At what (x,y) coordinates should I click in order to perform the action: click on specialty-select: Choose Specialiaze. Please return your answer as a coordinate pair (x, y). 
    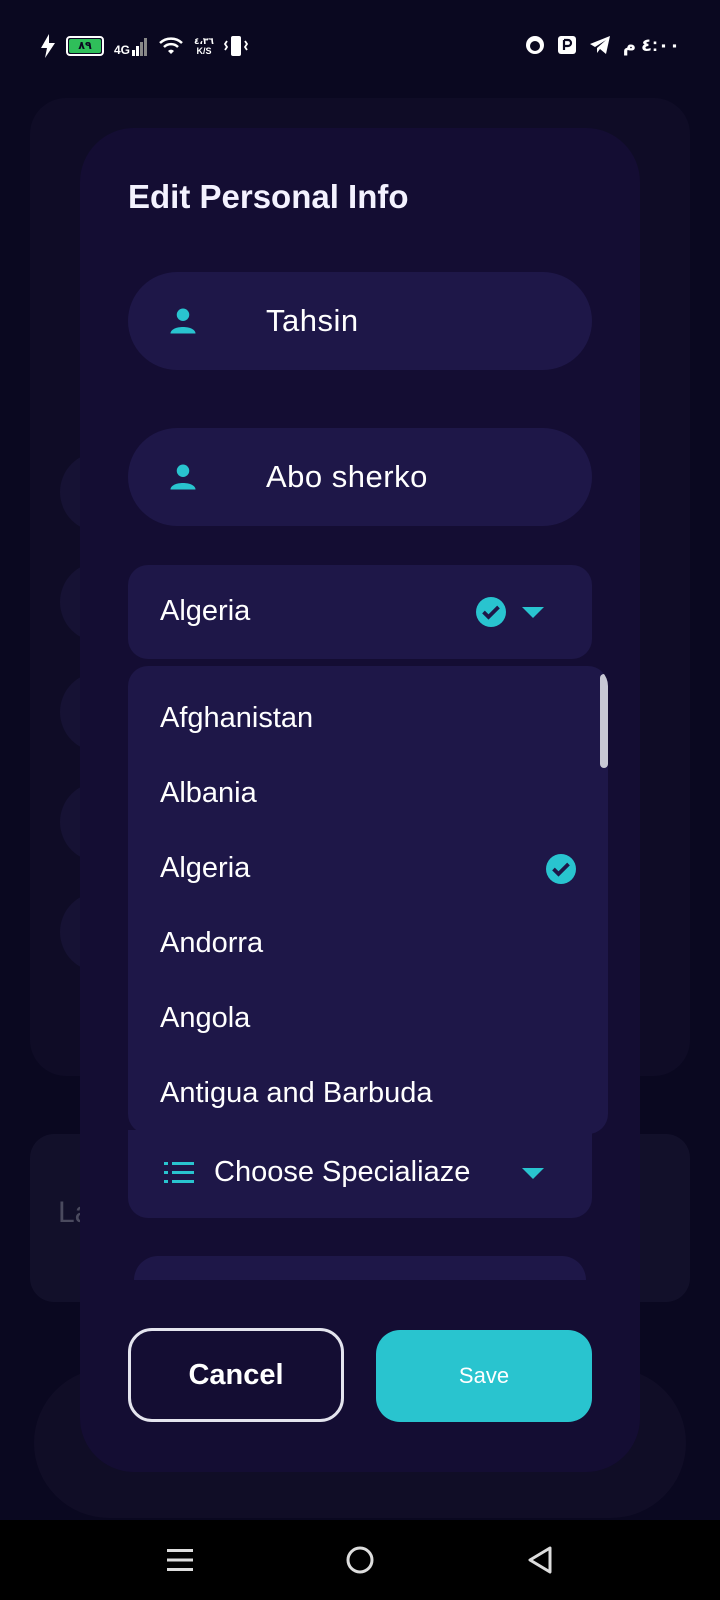
    Looking at the image, I should click on (360, 1174).